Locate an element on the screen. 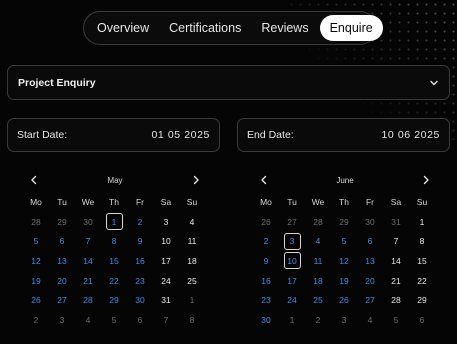 This screenshot has width=457, height=344. tab-certifications: Certifications is located at coordinates (205, 28).